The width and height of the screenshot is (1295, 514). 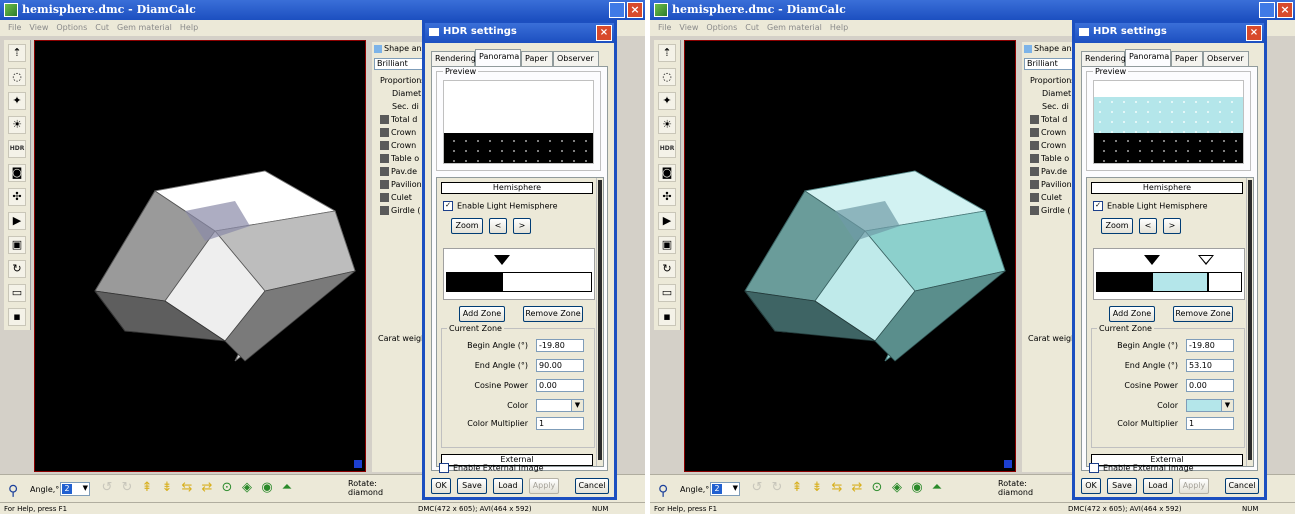 What do you see at coordinates (757, 488) in the screenshot?
I see `rotate-left-icon: ↺` at bounding box center [757, 488].